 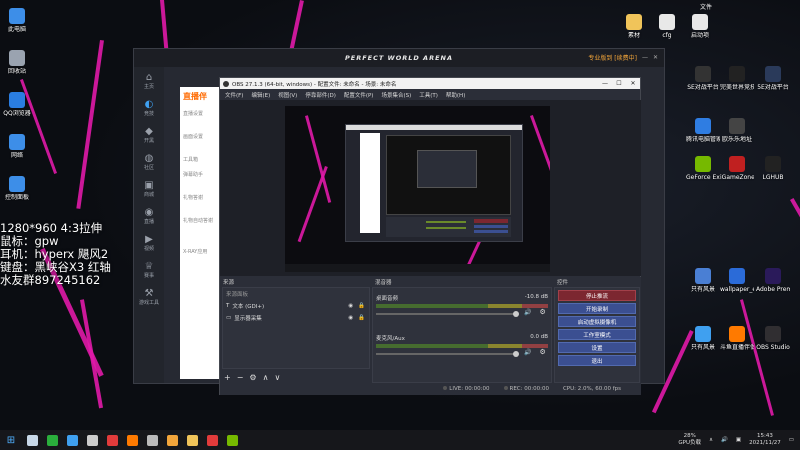 What do you see at coordinates (773, 338) in the screenshot?
I see `desktop-icon: OBS Studio` at bounding box center [773, 338].